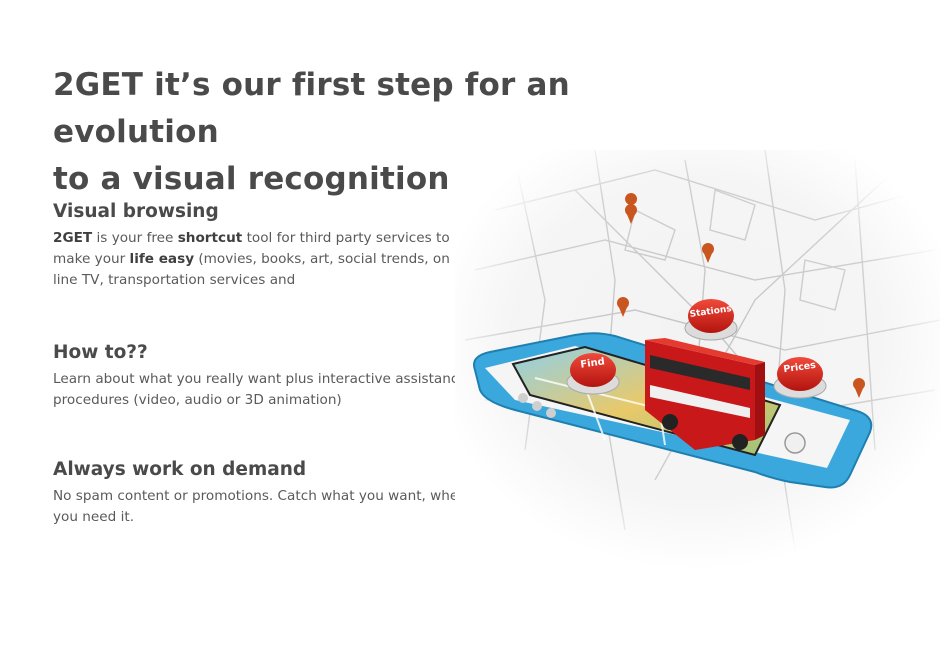  Describe the element at coordinates (73, 238) in the screenshot. I see `brand-name: 2GET` at that location.